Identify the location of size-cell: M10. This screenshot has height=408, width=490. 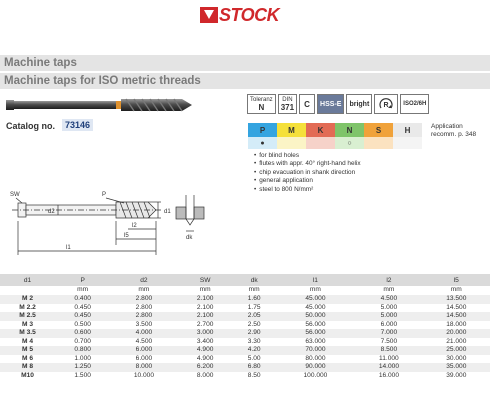
(27, 375).